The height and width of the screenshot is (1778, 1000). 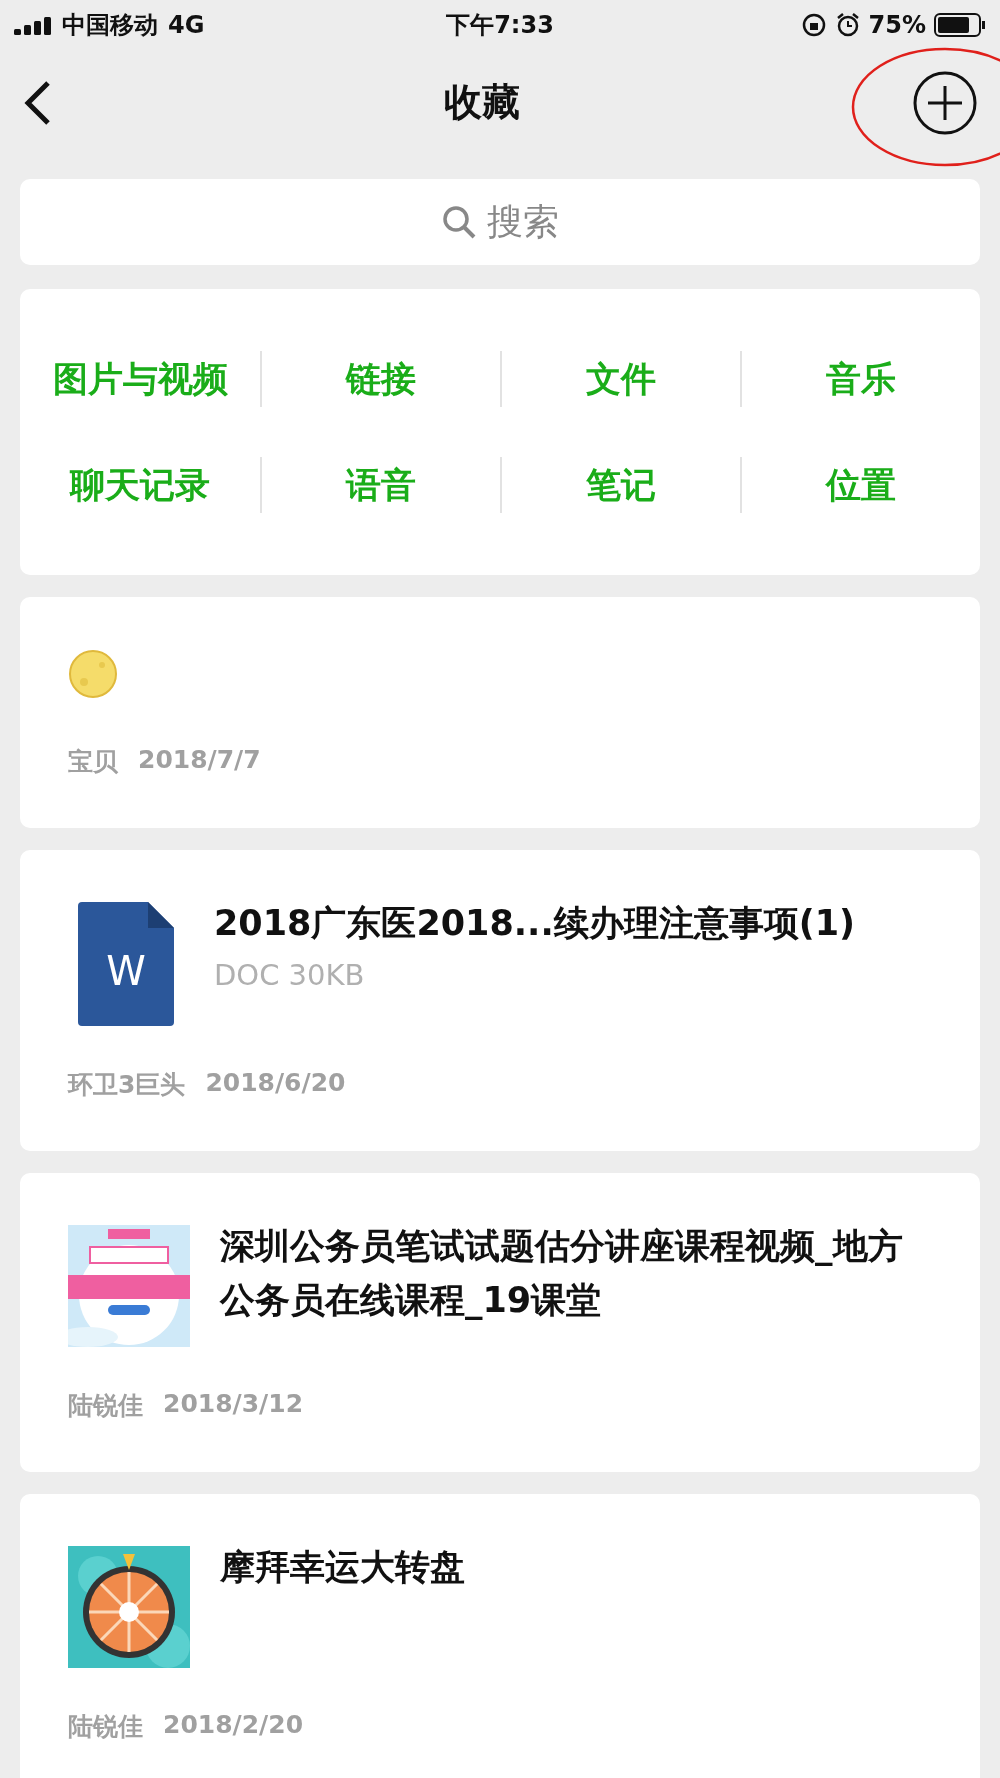 I want to click on battery-icon, so click(x=960, y=25).